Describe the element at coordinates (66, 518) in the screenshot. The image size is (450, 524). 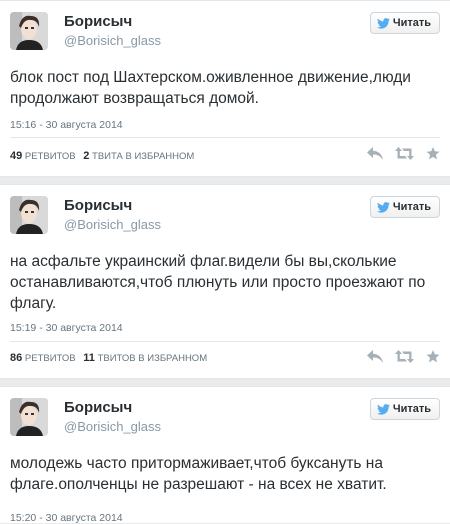
I see `tweet-date: 15:20 - 30 августа 2014` at that location.